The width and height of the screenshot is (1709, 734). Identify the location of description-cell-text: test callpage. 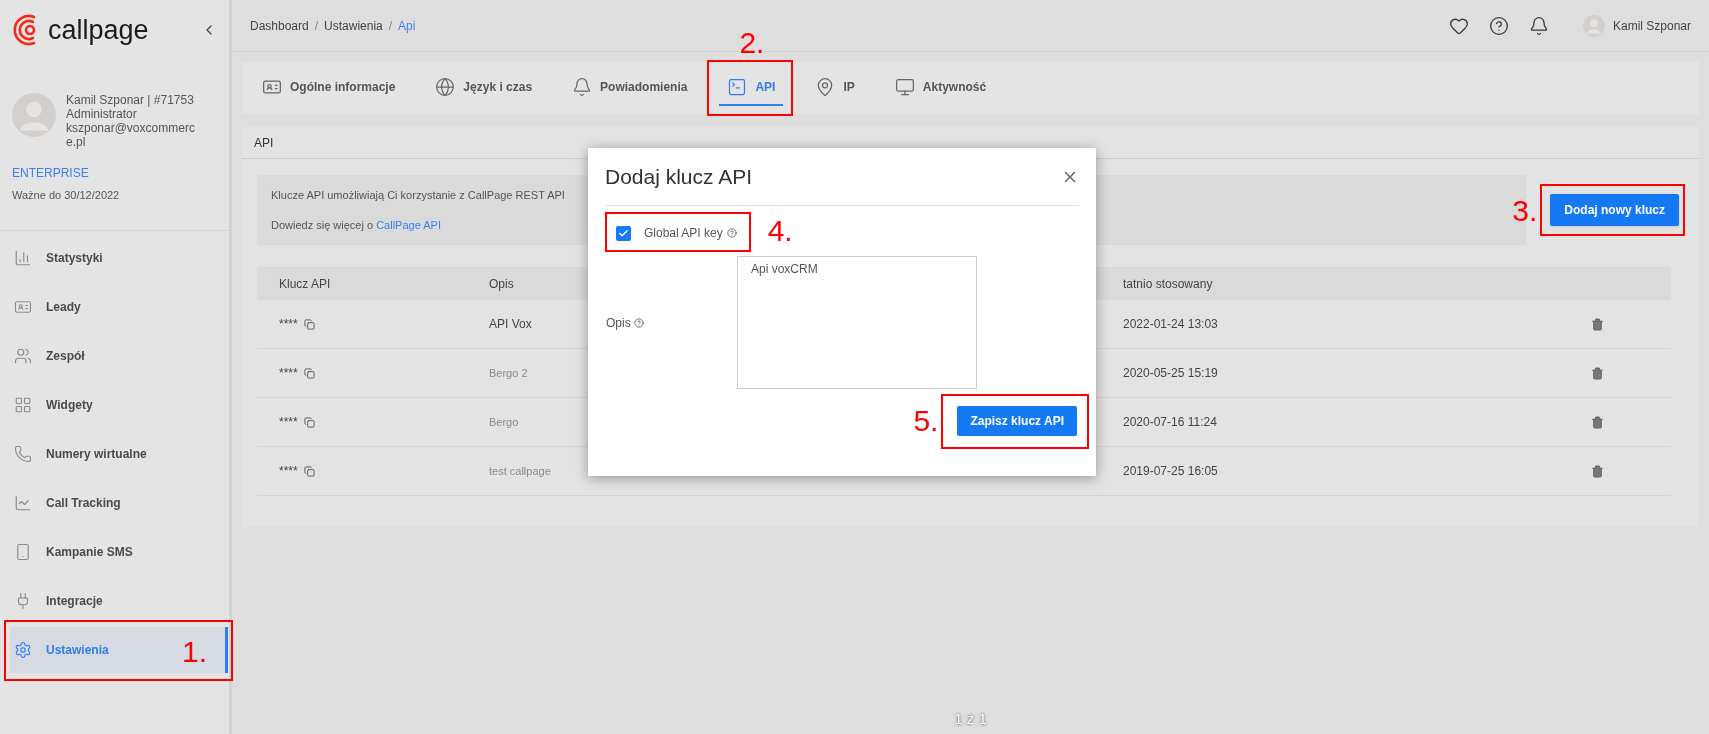
(520, 471).